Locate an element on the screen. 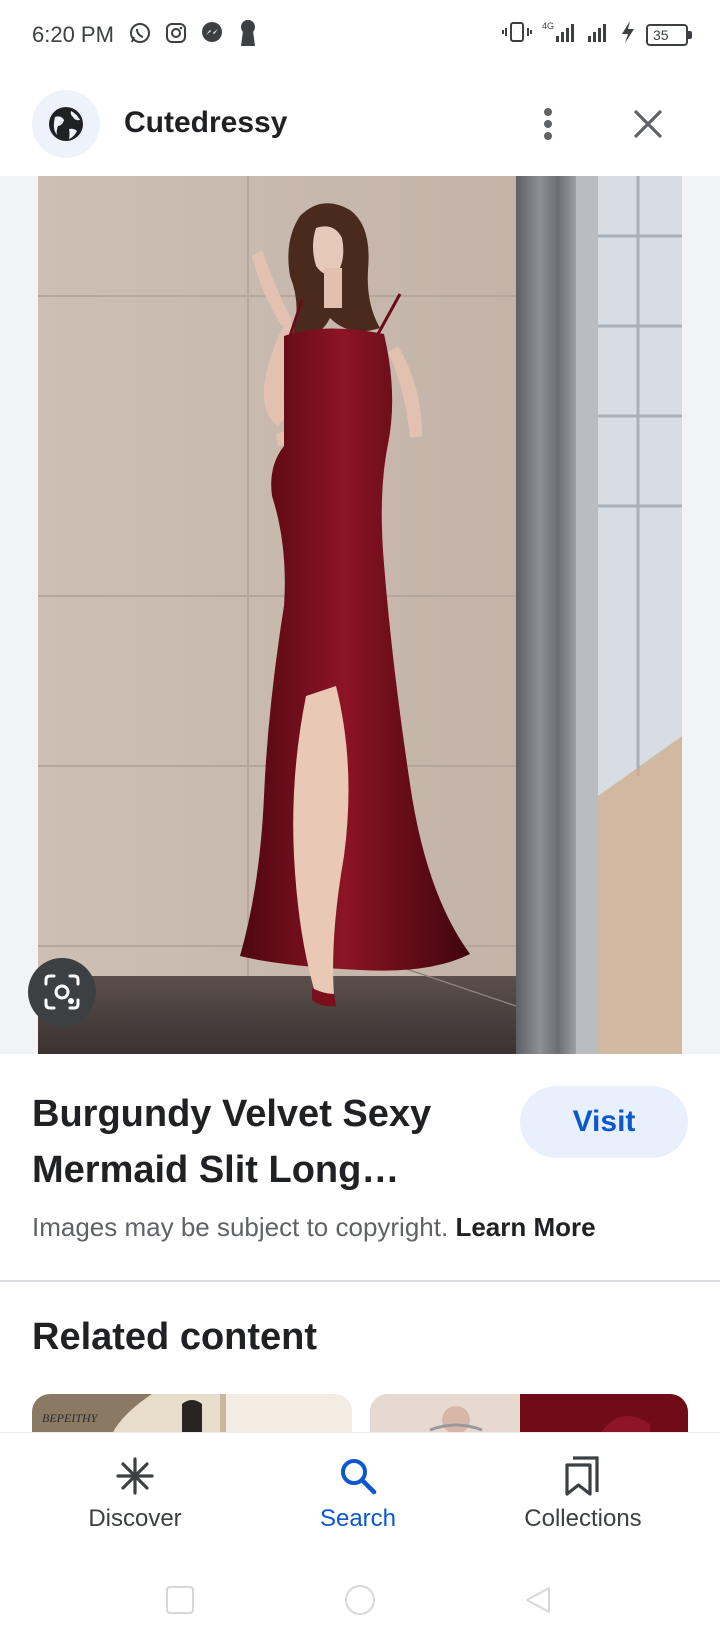 The height and width of the screenshot is (1640, 720). svg-text: 4G is located at coordinates (548, 26).